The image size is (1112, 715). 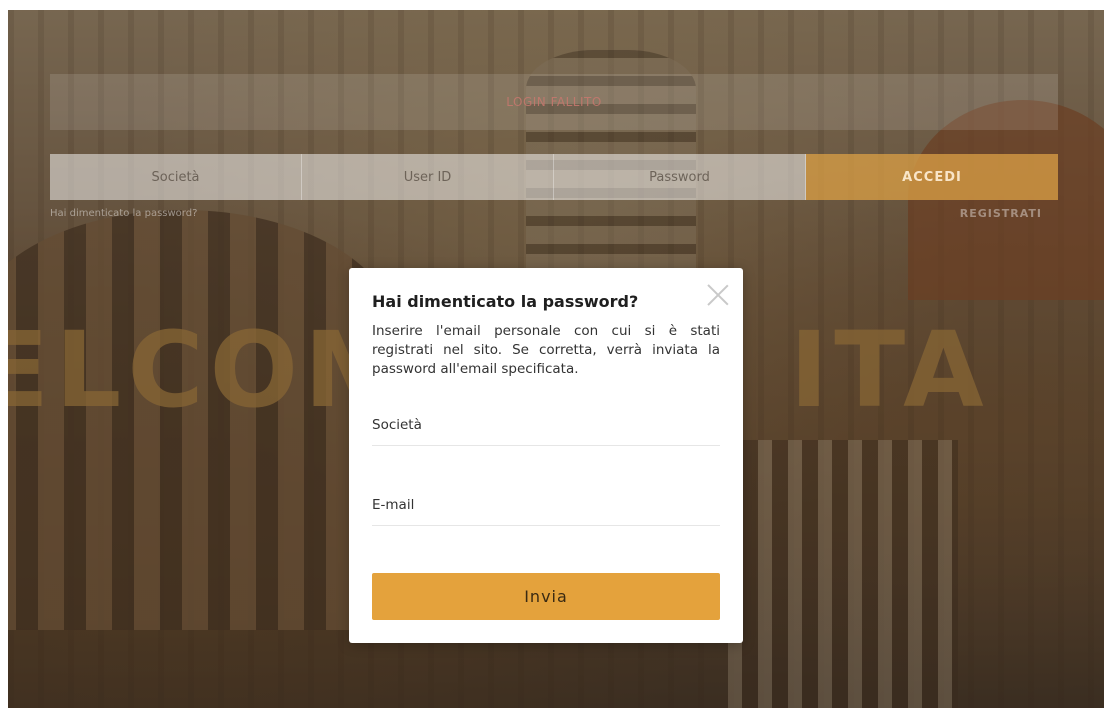 I want to click on company-field, so click(x=176, y=177).